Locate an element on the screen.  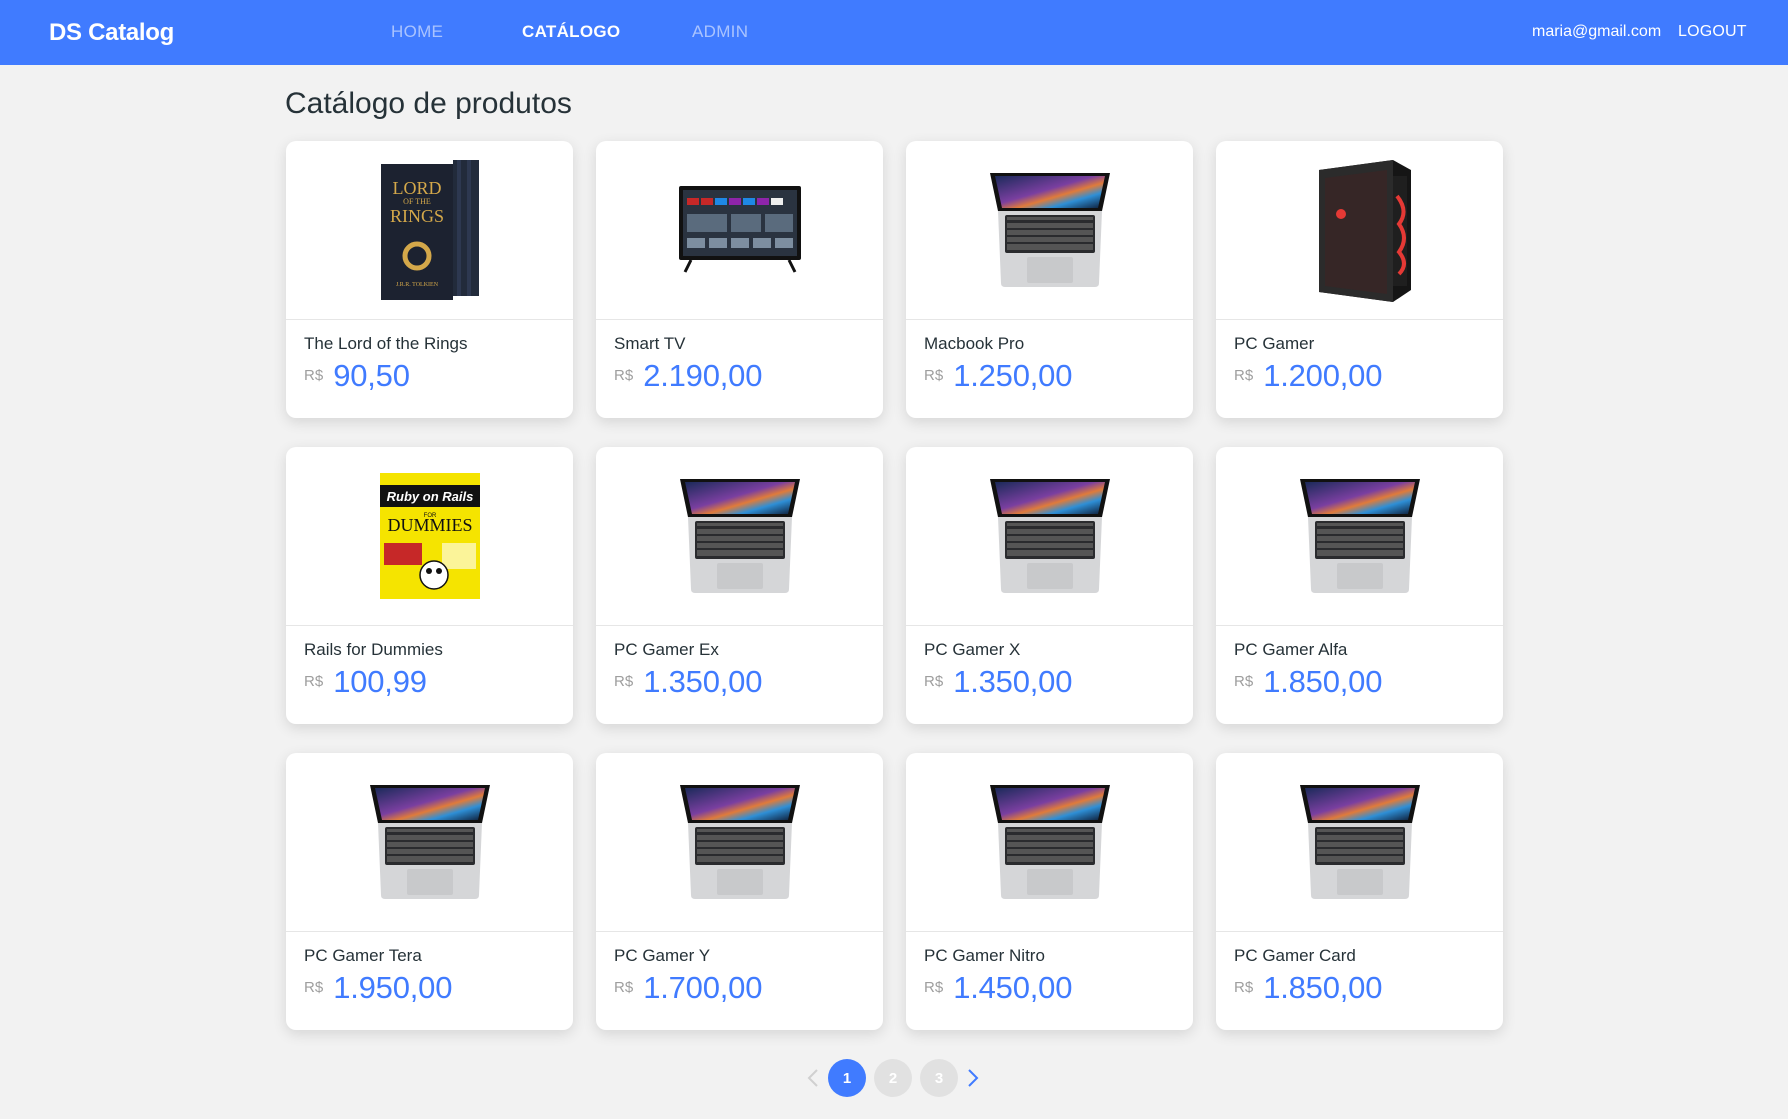
product-card: Smart TV R$ 2.190,00 is located at coordinates (739, 279).